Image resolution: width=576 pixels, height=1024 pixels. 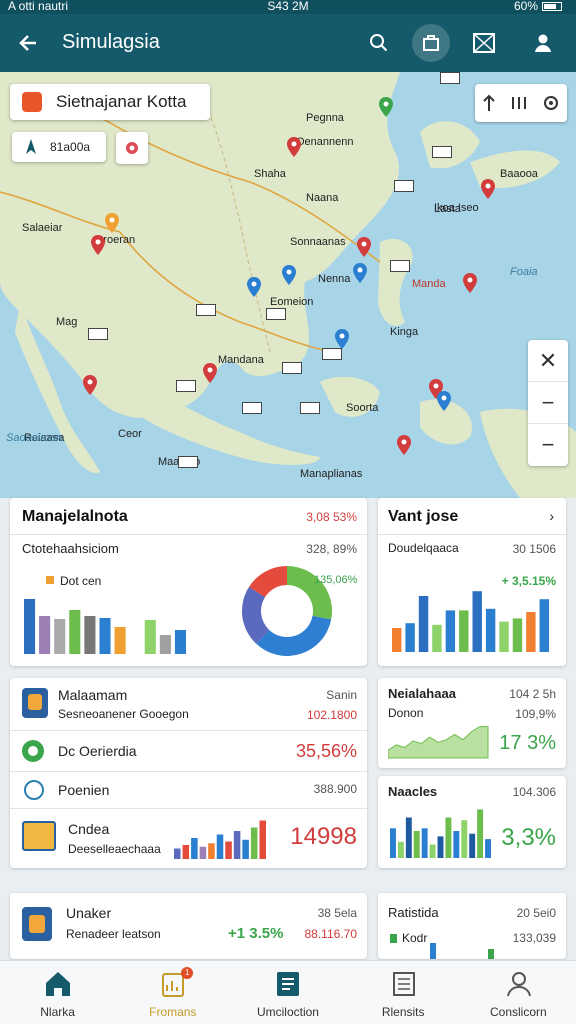 I want to click on notification-badge: 1, so click(x=187, y=973).